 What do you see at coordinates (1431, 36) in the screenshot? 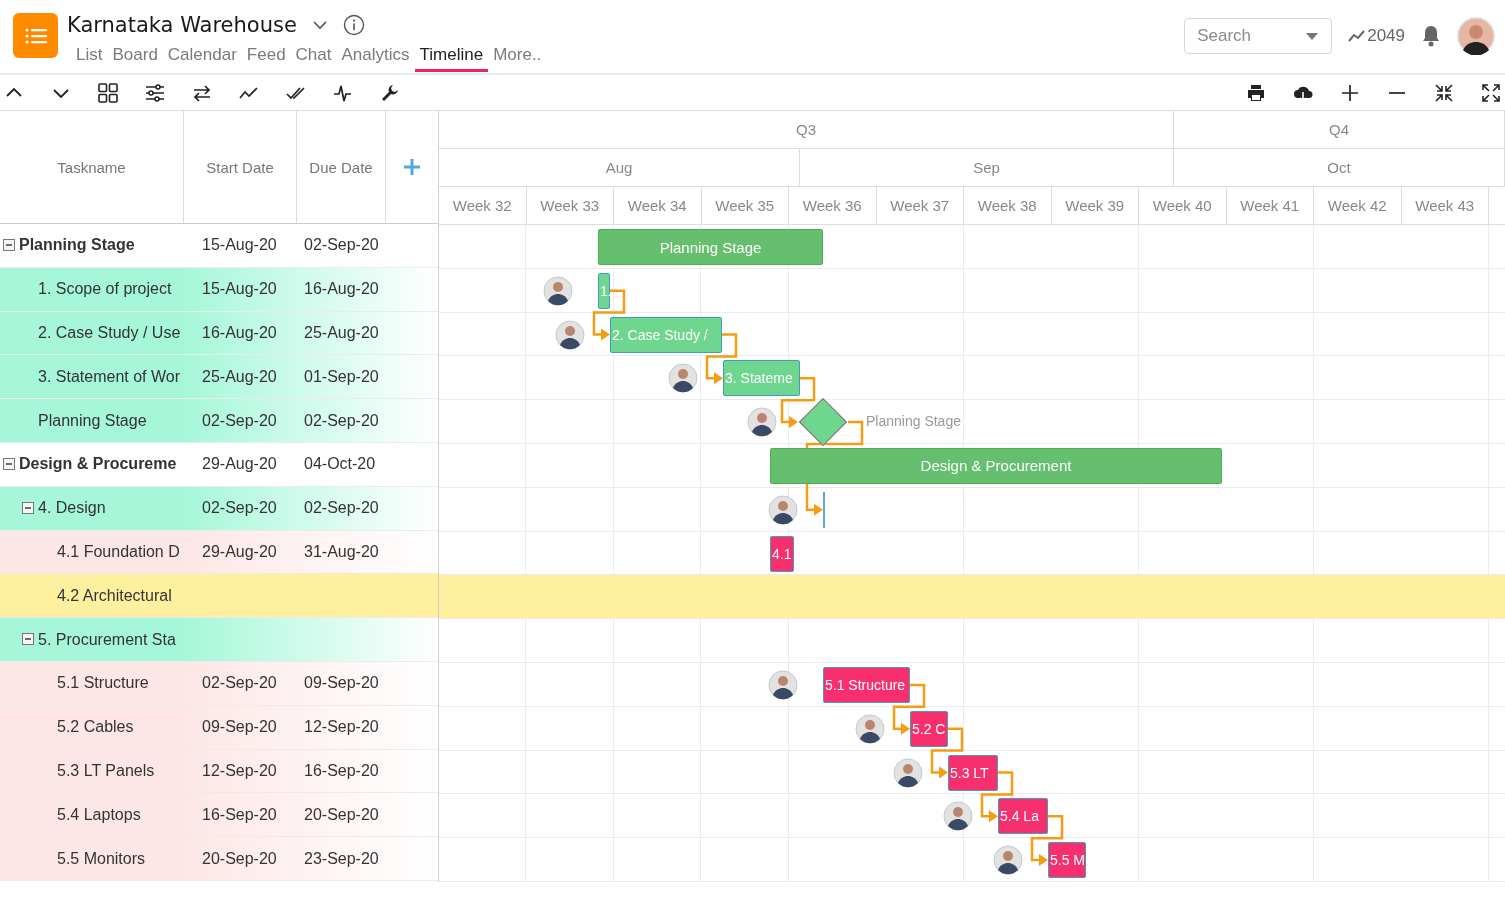
I see `bell-icon` at bounding box center [1431, 36].